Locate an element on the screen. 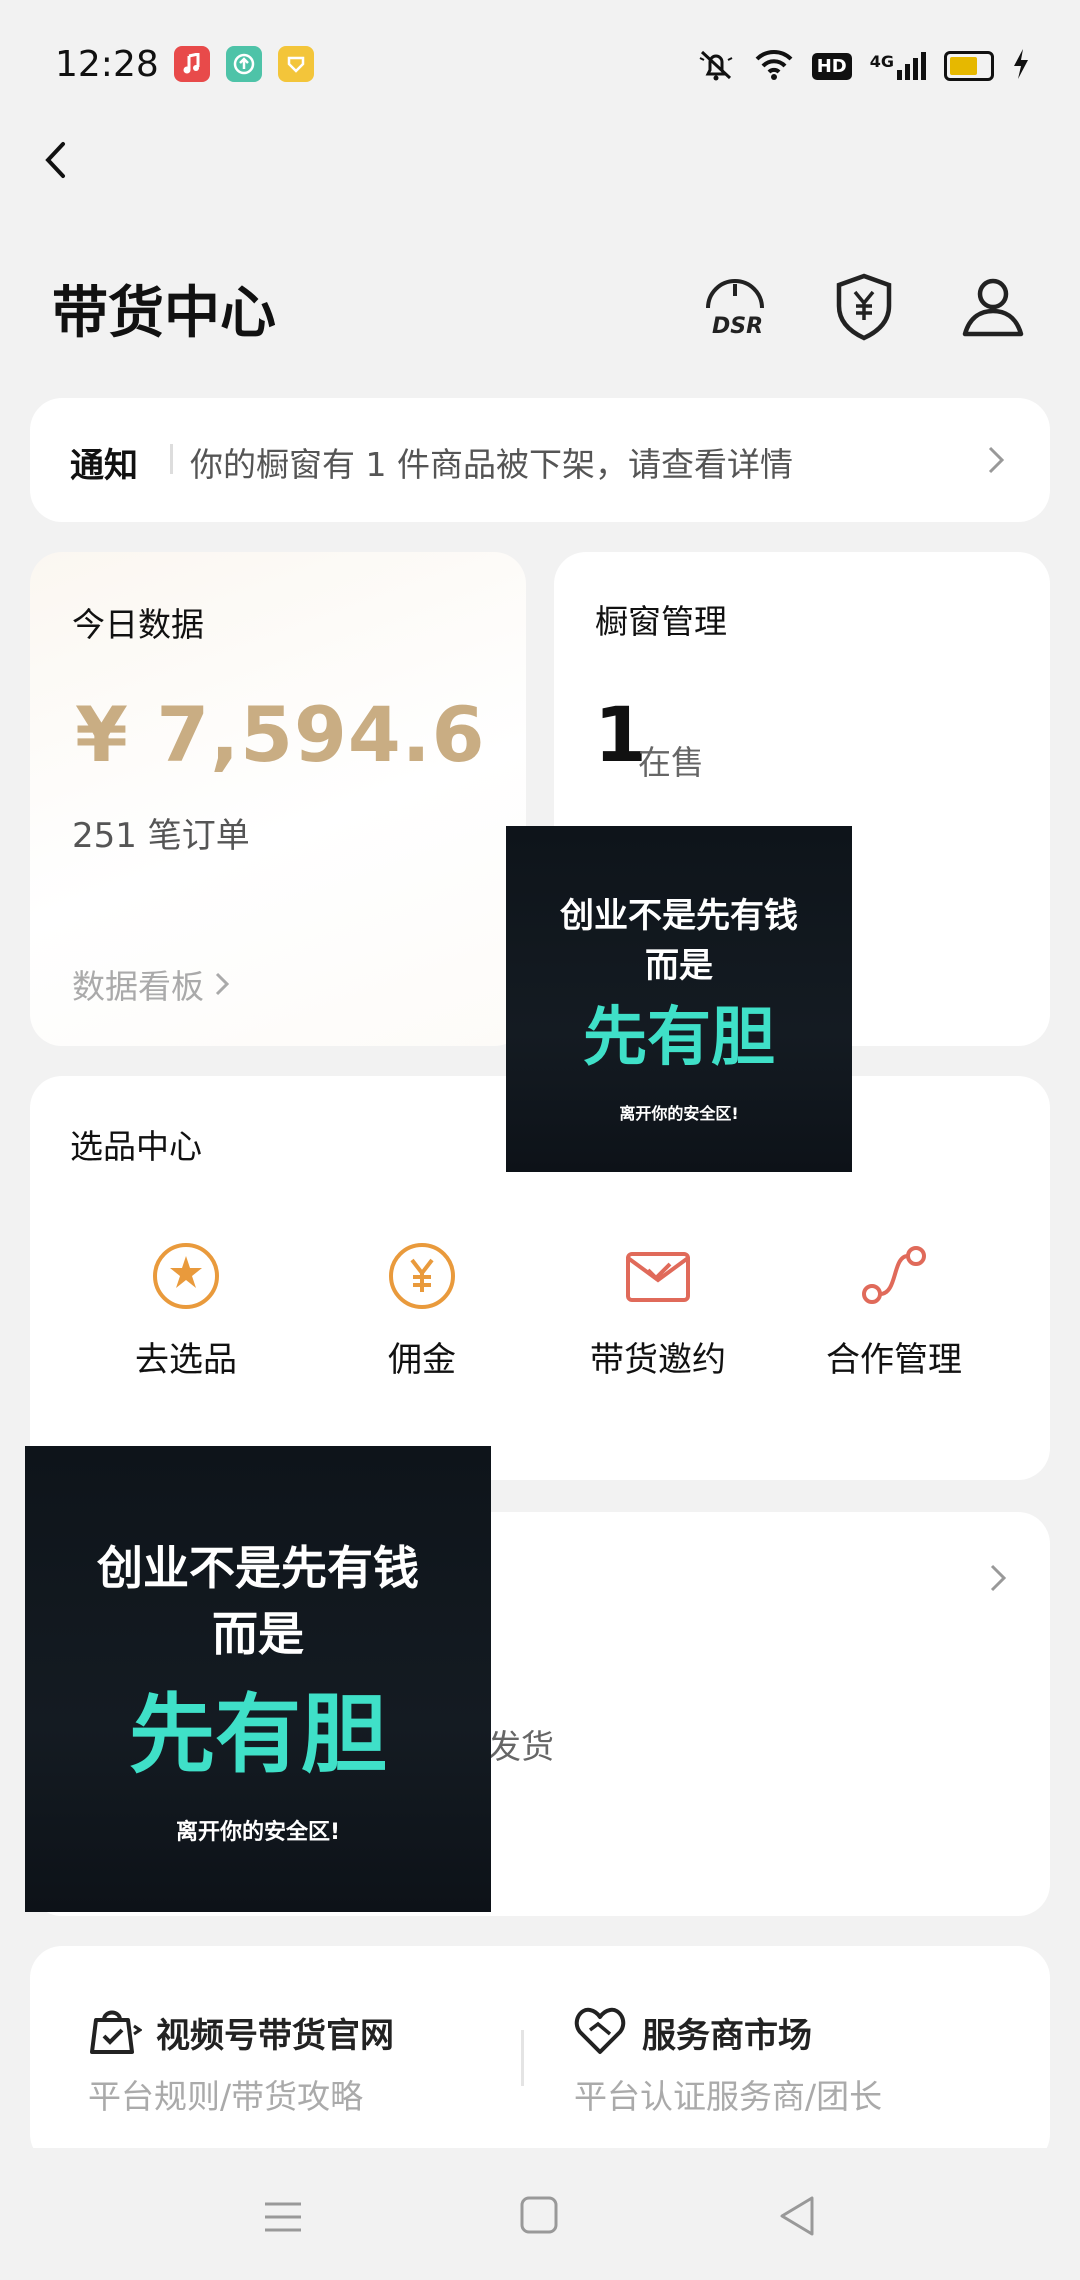 This screenshot has width=1080, height=2280. cooperation-button: 合作管理 is located at coordinates (894, 1310).